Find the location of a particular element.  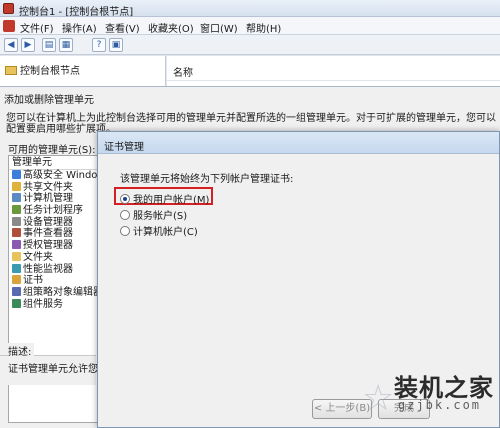

radio-my-user-account: 我的用户帐户(M) is located at coordinates (164, 198).